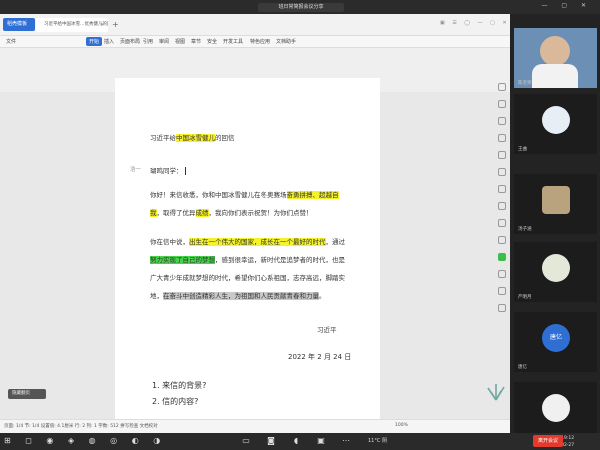  I want to click on weather: 11°C 阴, so click(377, 441).